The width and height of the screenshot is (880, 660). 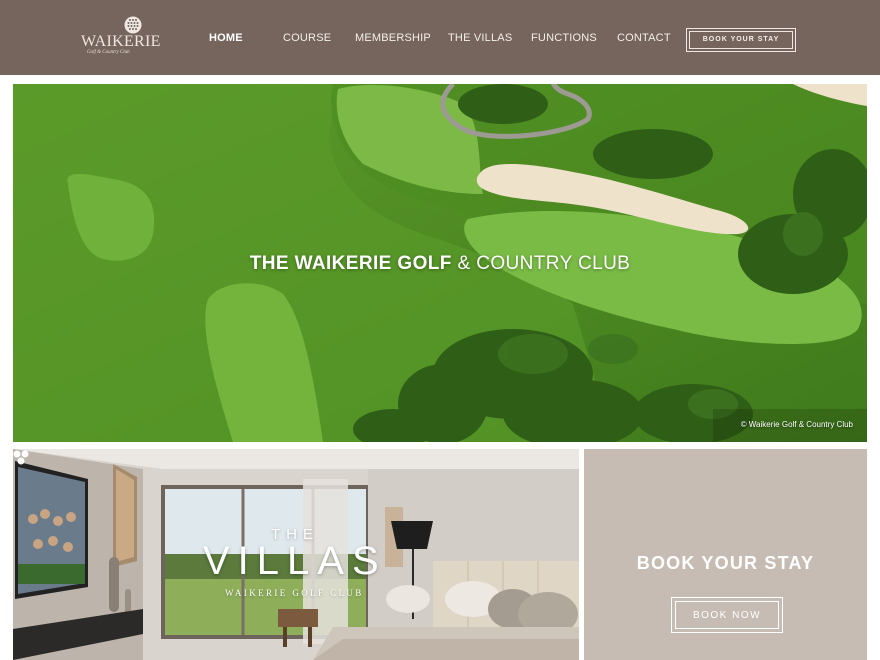 What do you see at coordinates (350, 263) in the screenshot?
I see `hero-title-bold: THE WAIKERIE GOLF` at bounding box center [350, 263].